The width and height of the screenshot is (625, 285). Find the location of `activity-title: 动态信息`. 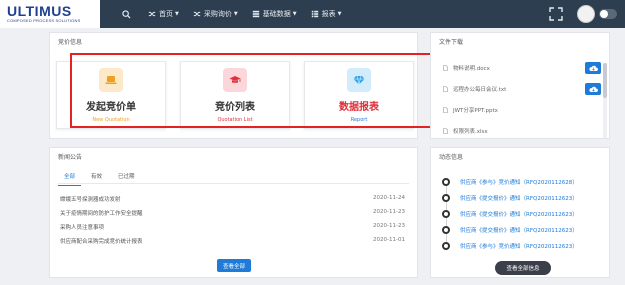

activity-title: 动态信息 is located at coordinates (451, 157).